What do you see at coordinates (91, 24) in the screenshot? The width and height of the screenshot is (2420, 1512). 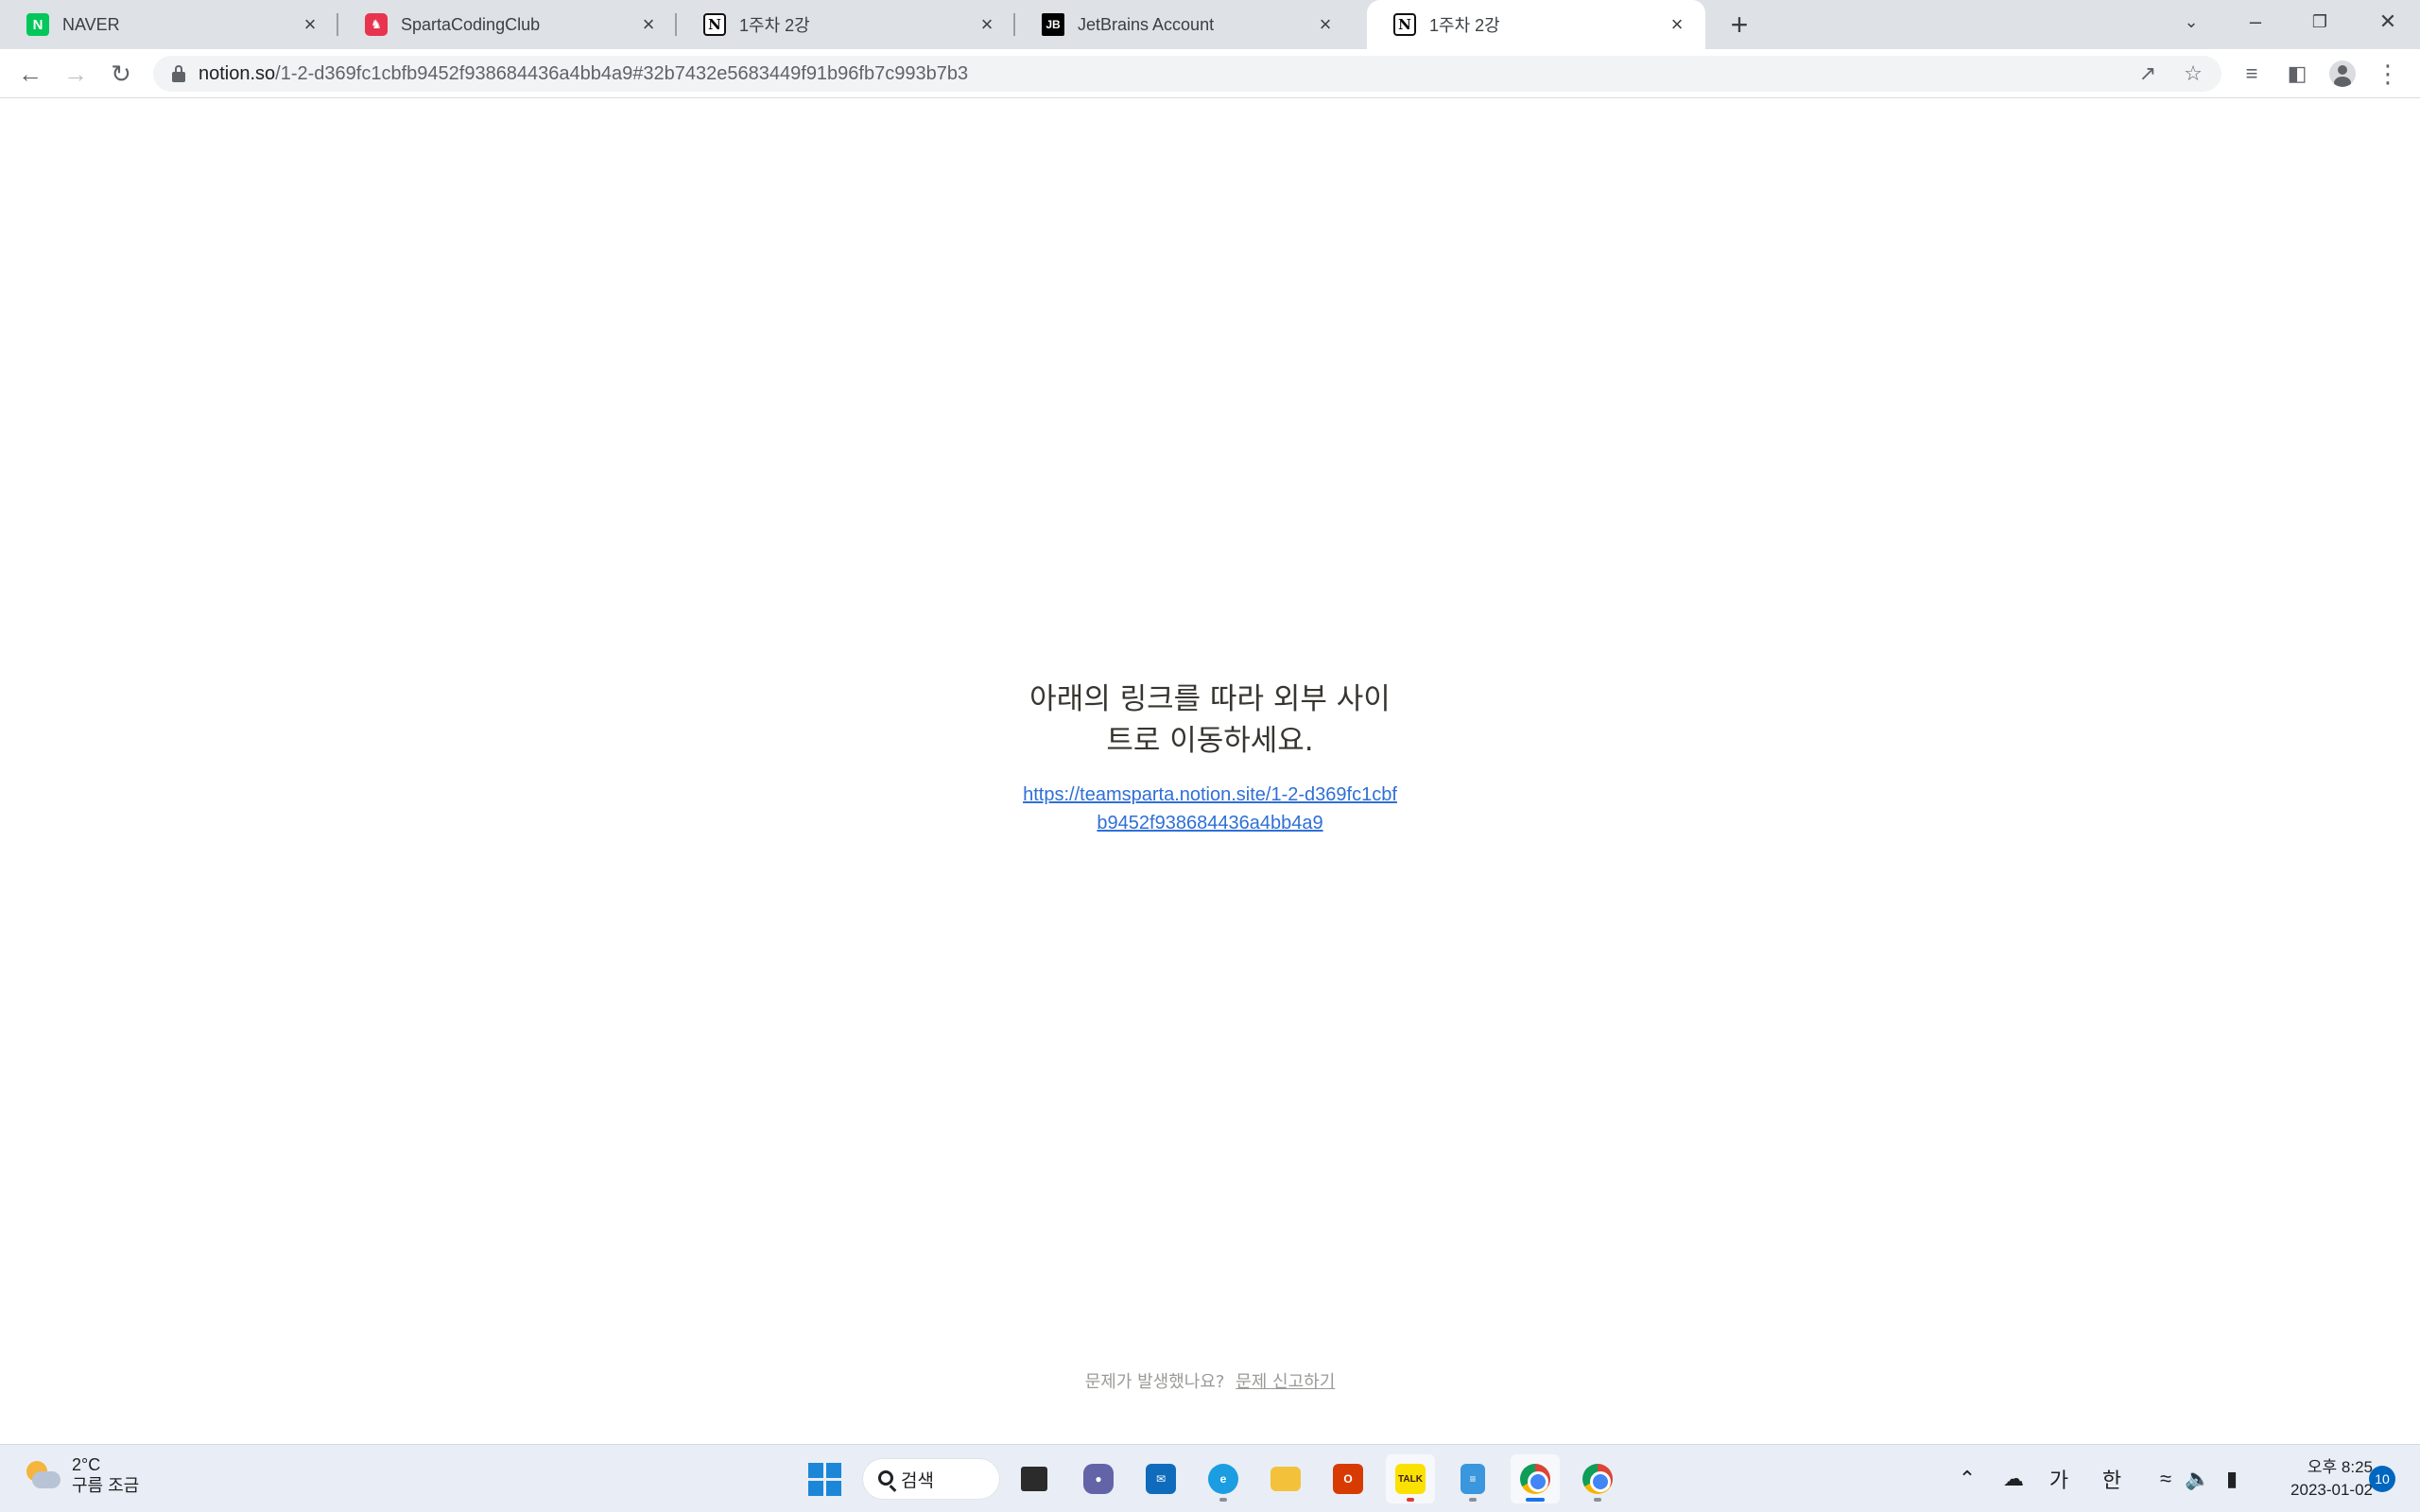 I see `tab-title: NAVER` at bounding box center [91, 24].